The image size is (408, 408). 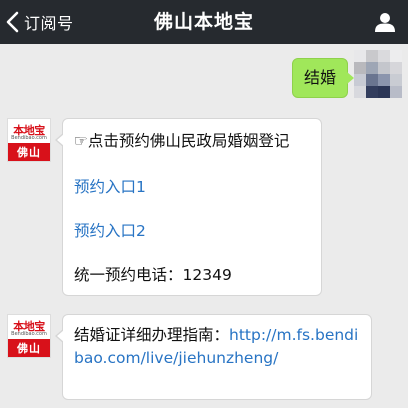 I want to click on profile-button, so click(x=385, y=22).